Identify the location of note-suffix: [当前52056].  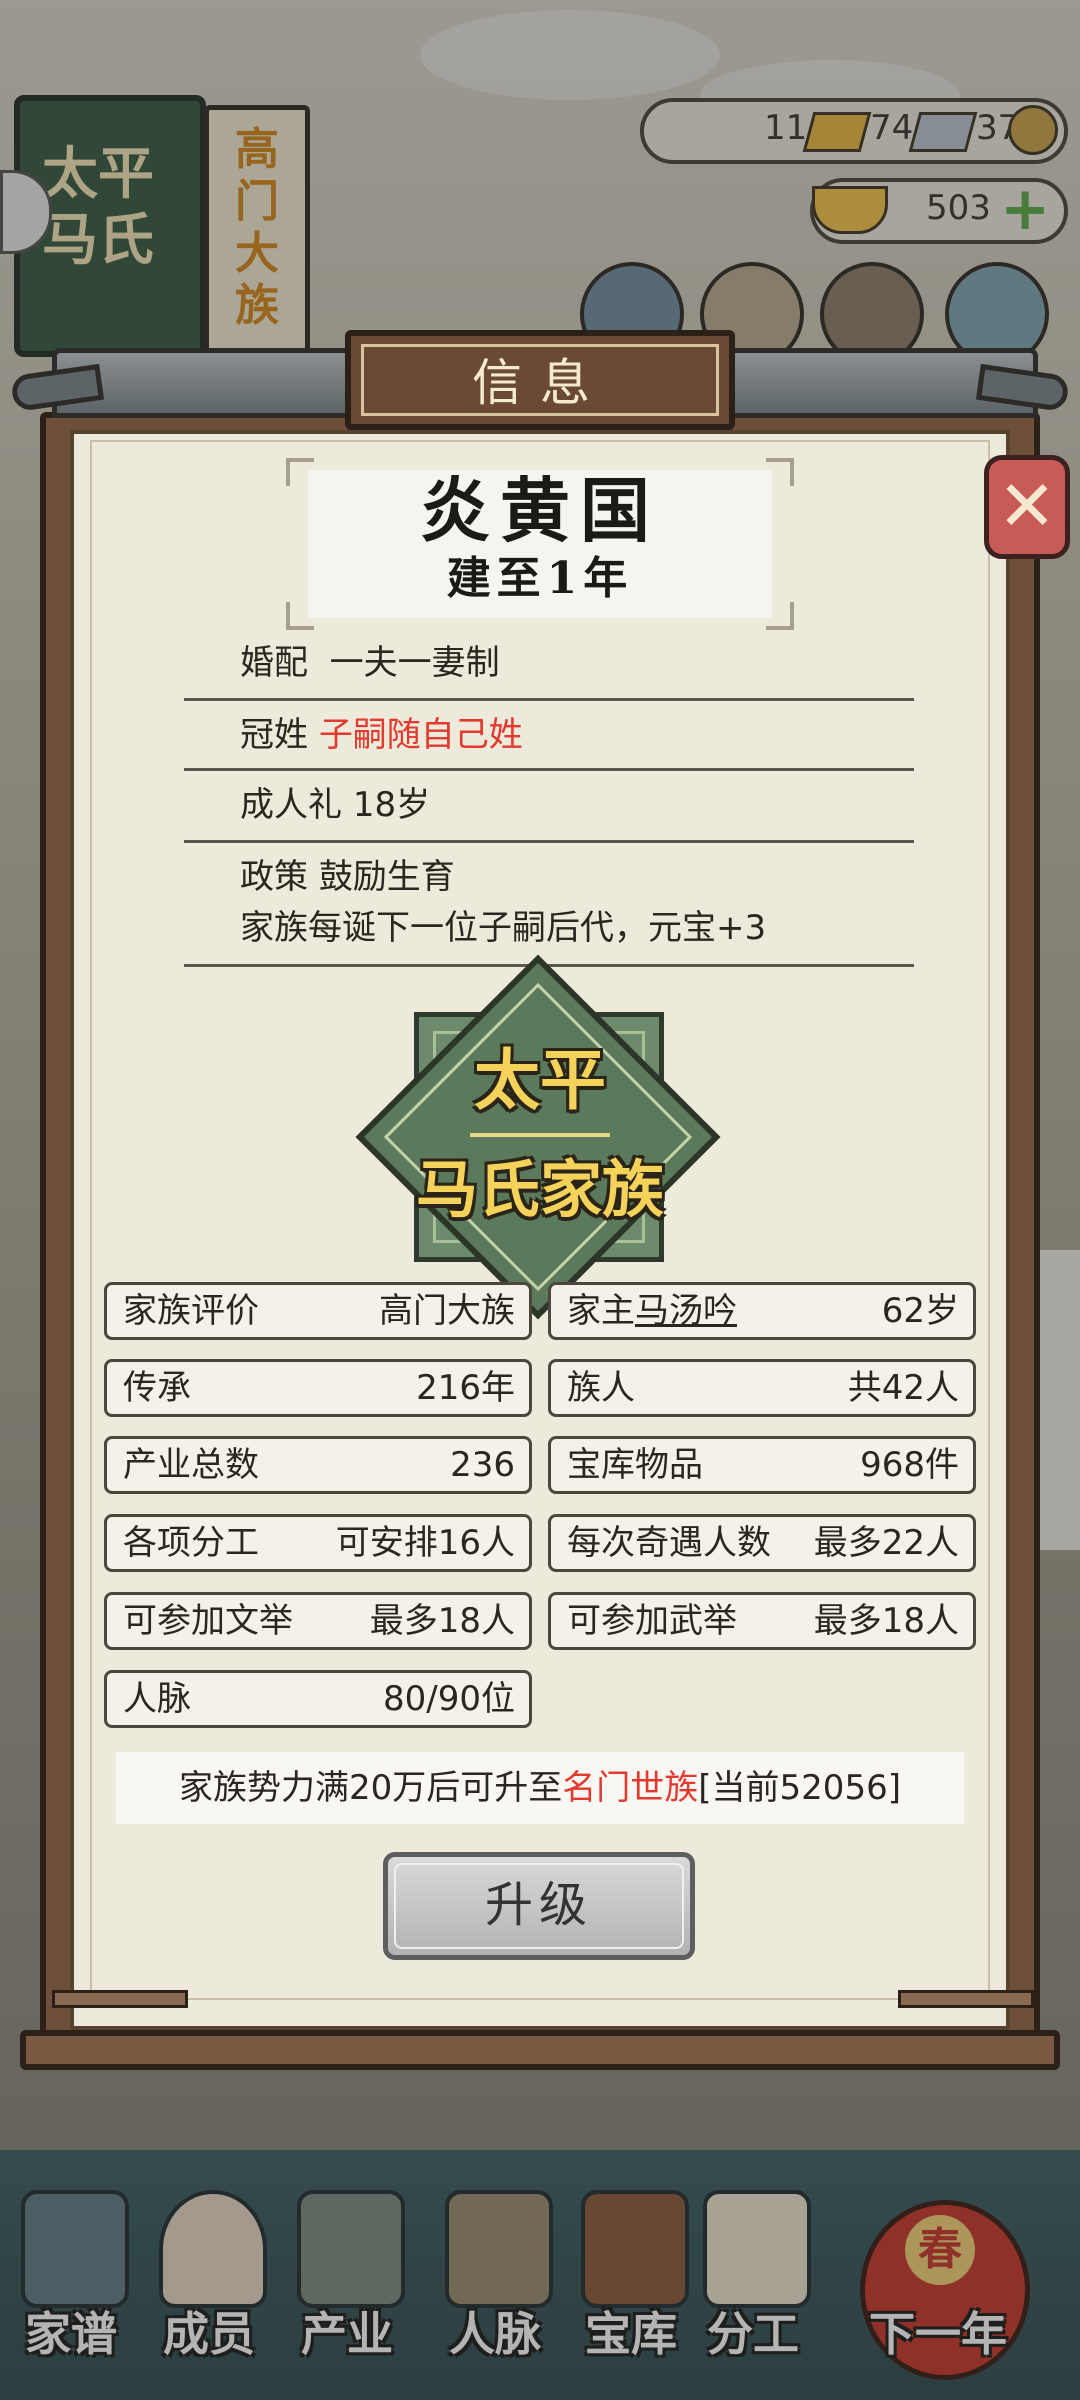
(799, 1788).